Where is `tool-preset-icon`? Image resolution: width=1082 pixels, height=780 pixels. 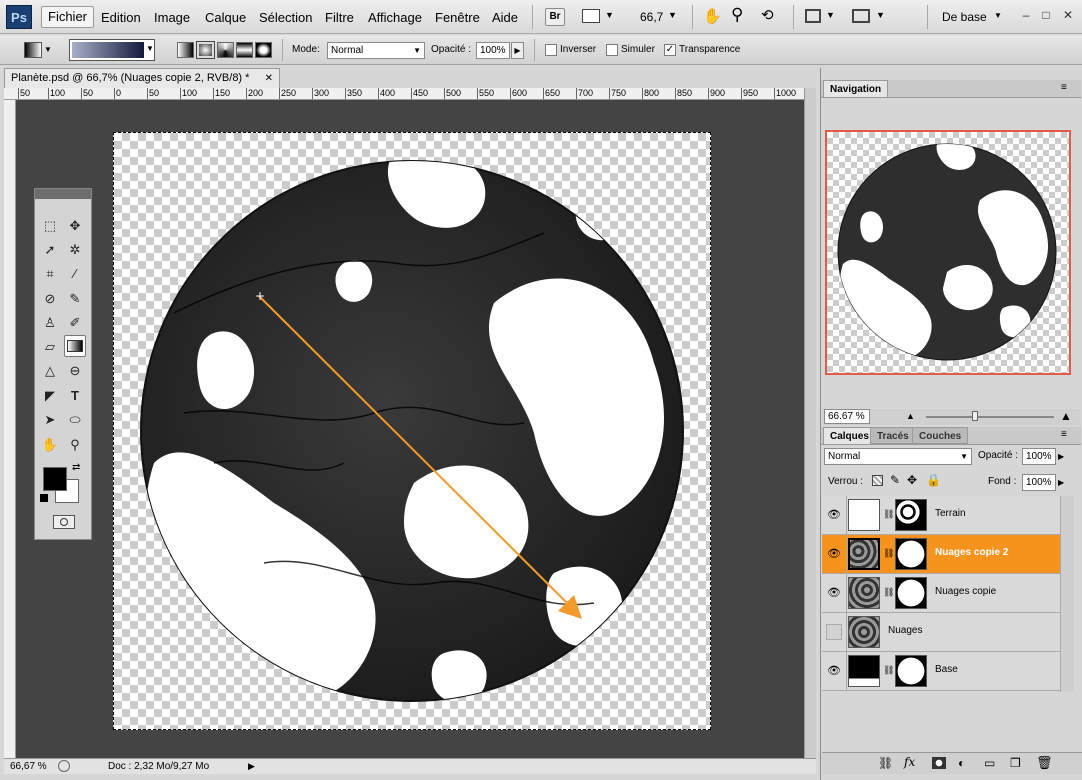 tool-preset-icon is located at coordinates (33, 50).